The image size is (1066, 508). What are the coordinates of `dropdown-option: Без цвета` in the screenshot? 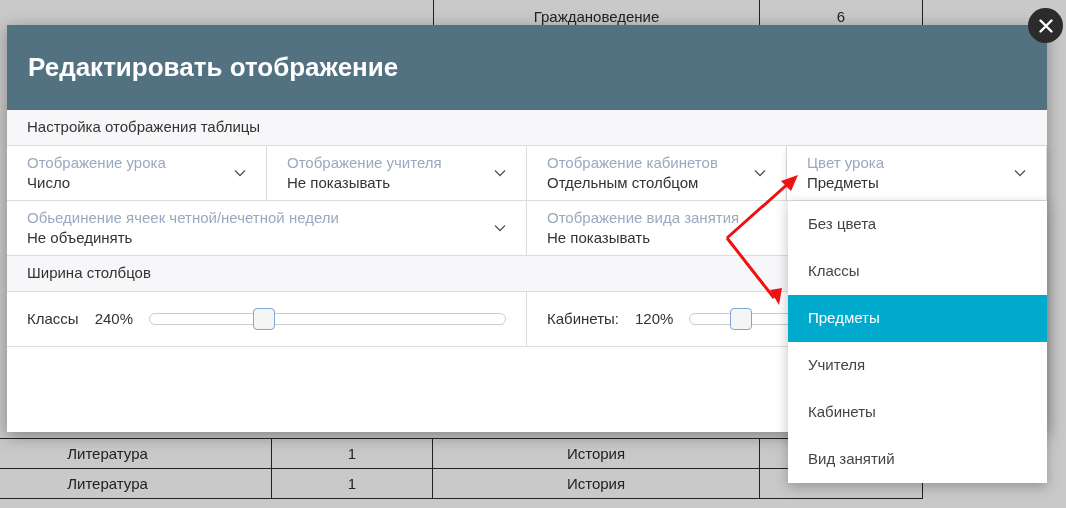 It's located at (917, 224).